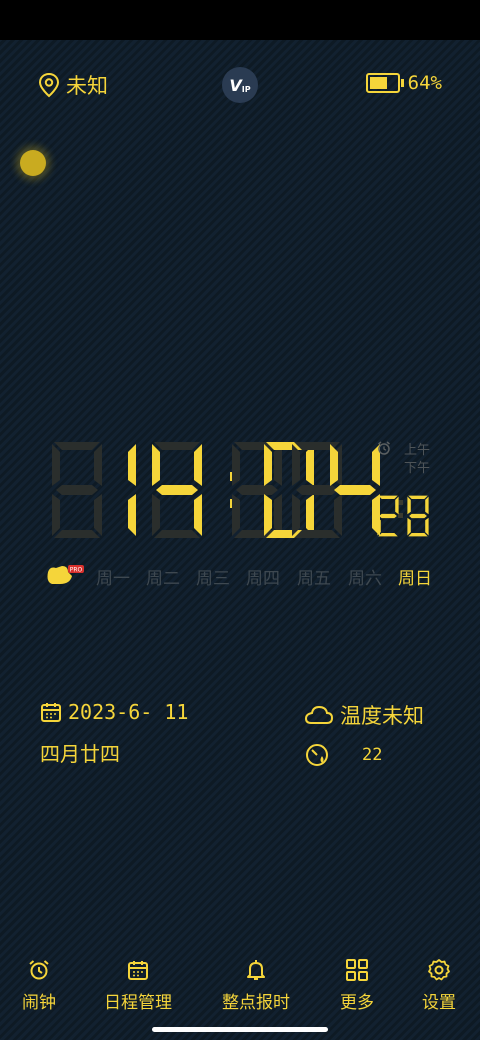  Describe the element at coordinates (365, 579) in the screenshot. I see `weekday-sat: 周六` at that location.